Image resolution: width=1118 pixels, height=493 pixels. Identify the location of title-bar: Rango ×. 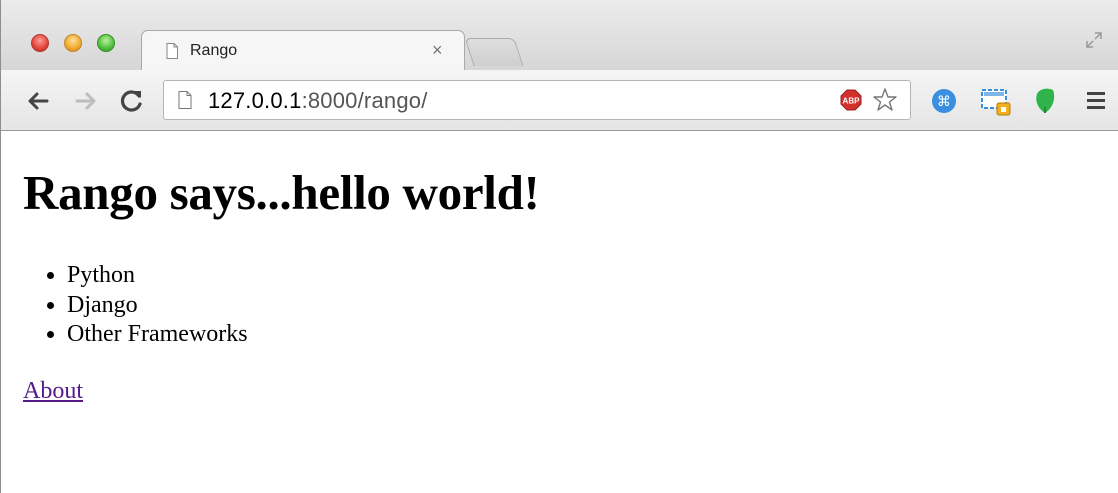
(559, 35).